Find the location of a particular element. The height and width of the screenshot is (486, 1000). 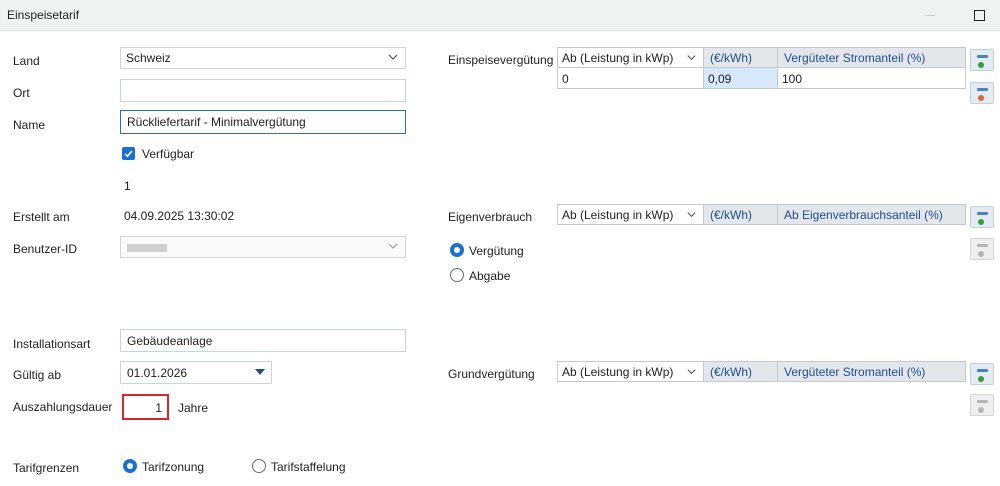

tarifstaffelung-label: Tarifstaffelung is located at coordinates (308, 467).